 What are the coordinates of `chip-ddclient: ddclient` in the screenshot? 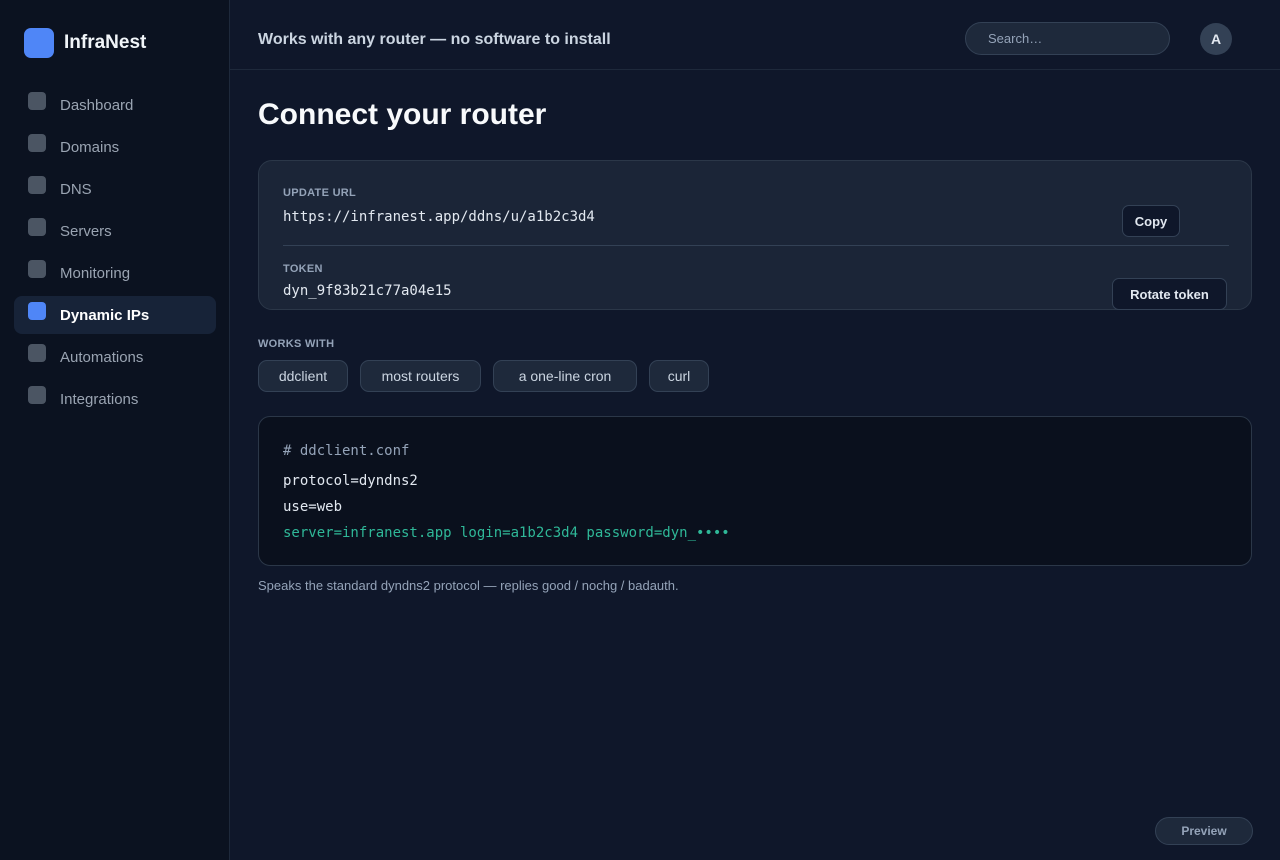 It's located at (303, 376).